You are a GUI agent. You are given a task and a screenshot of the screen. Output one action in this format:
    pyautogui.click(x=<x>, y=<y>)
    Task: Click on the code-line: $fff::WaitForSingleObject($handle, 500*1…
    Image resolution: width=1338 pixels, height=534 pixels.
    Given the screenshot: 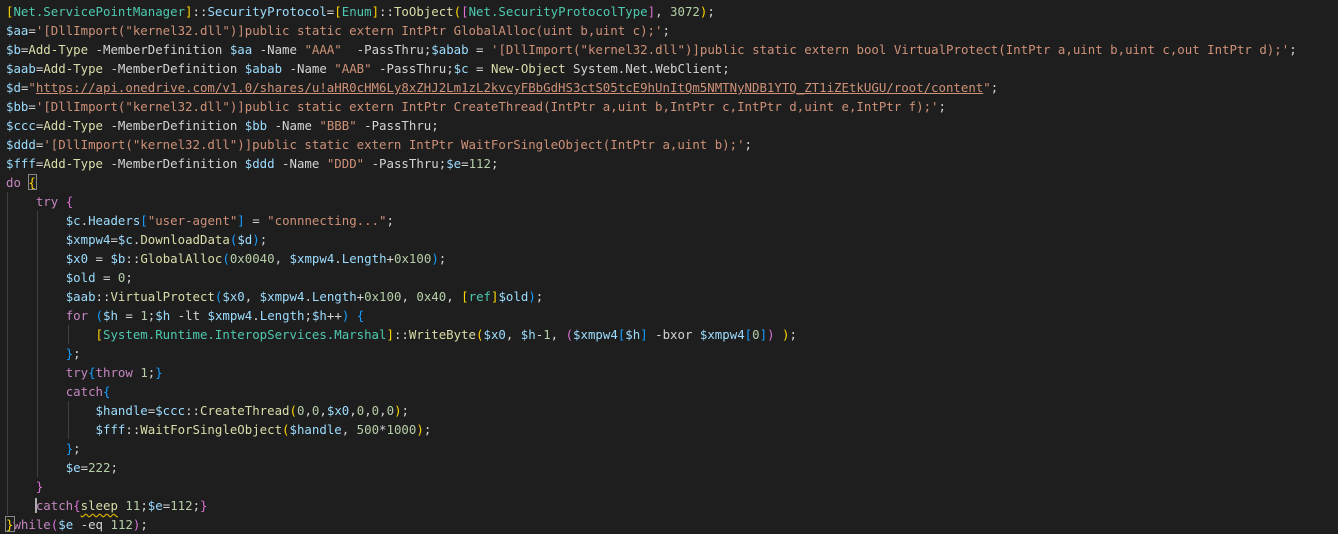 What is the action you would take?
    pyautogui.click(x=651, y=429)
    